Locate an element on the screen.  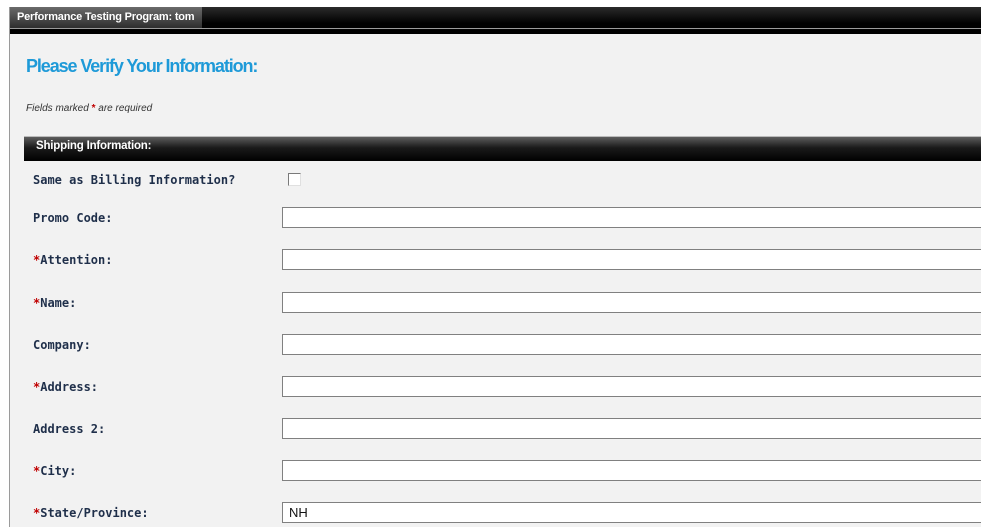
address2-label: Address 2: is located at coordinates (69, 429).